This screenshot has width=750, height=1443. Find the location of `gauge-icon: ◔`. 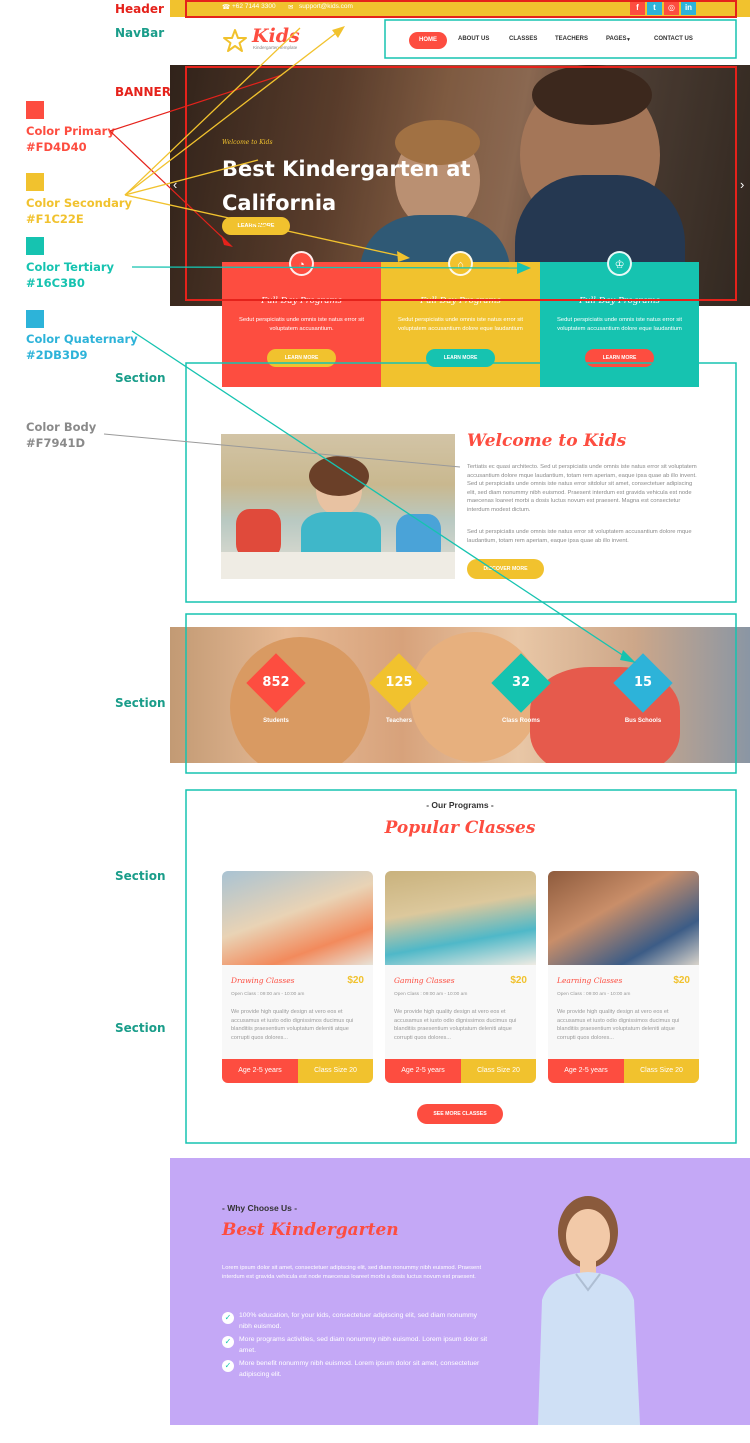

gauge-icon: ◔ is located at coordinates (301, 263).